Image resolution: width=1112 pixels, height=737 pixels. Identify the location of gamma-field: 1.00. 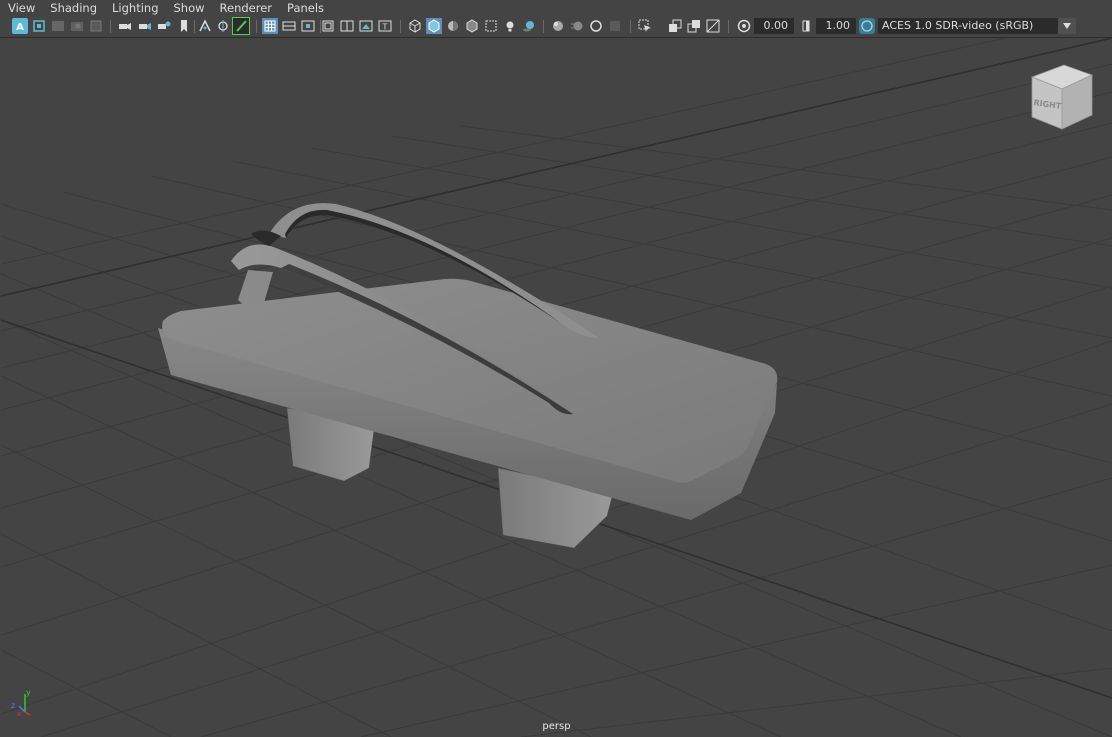
(836, 26).